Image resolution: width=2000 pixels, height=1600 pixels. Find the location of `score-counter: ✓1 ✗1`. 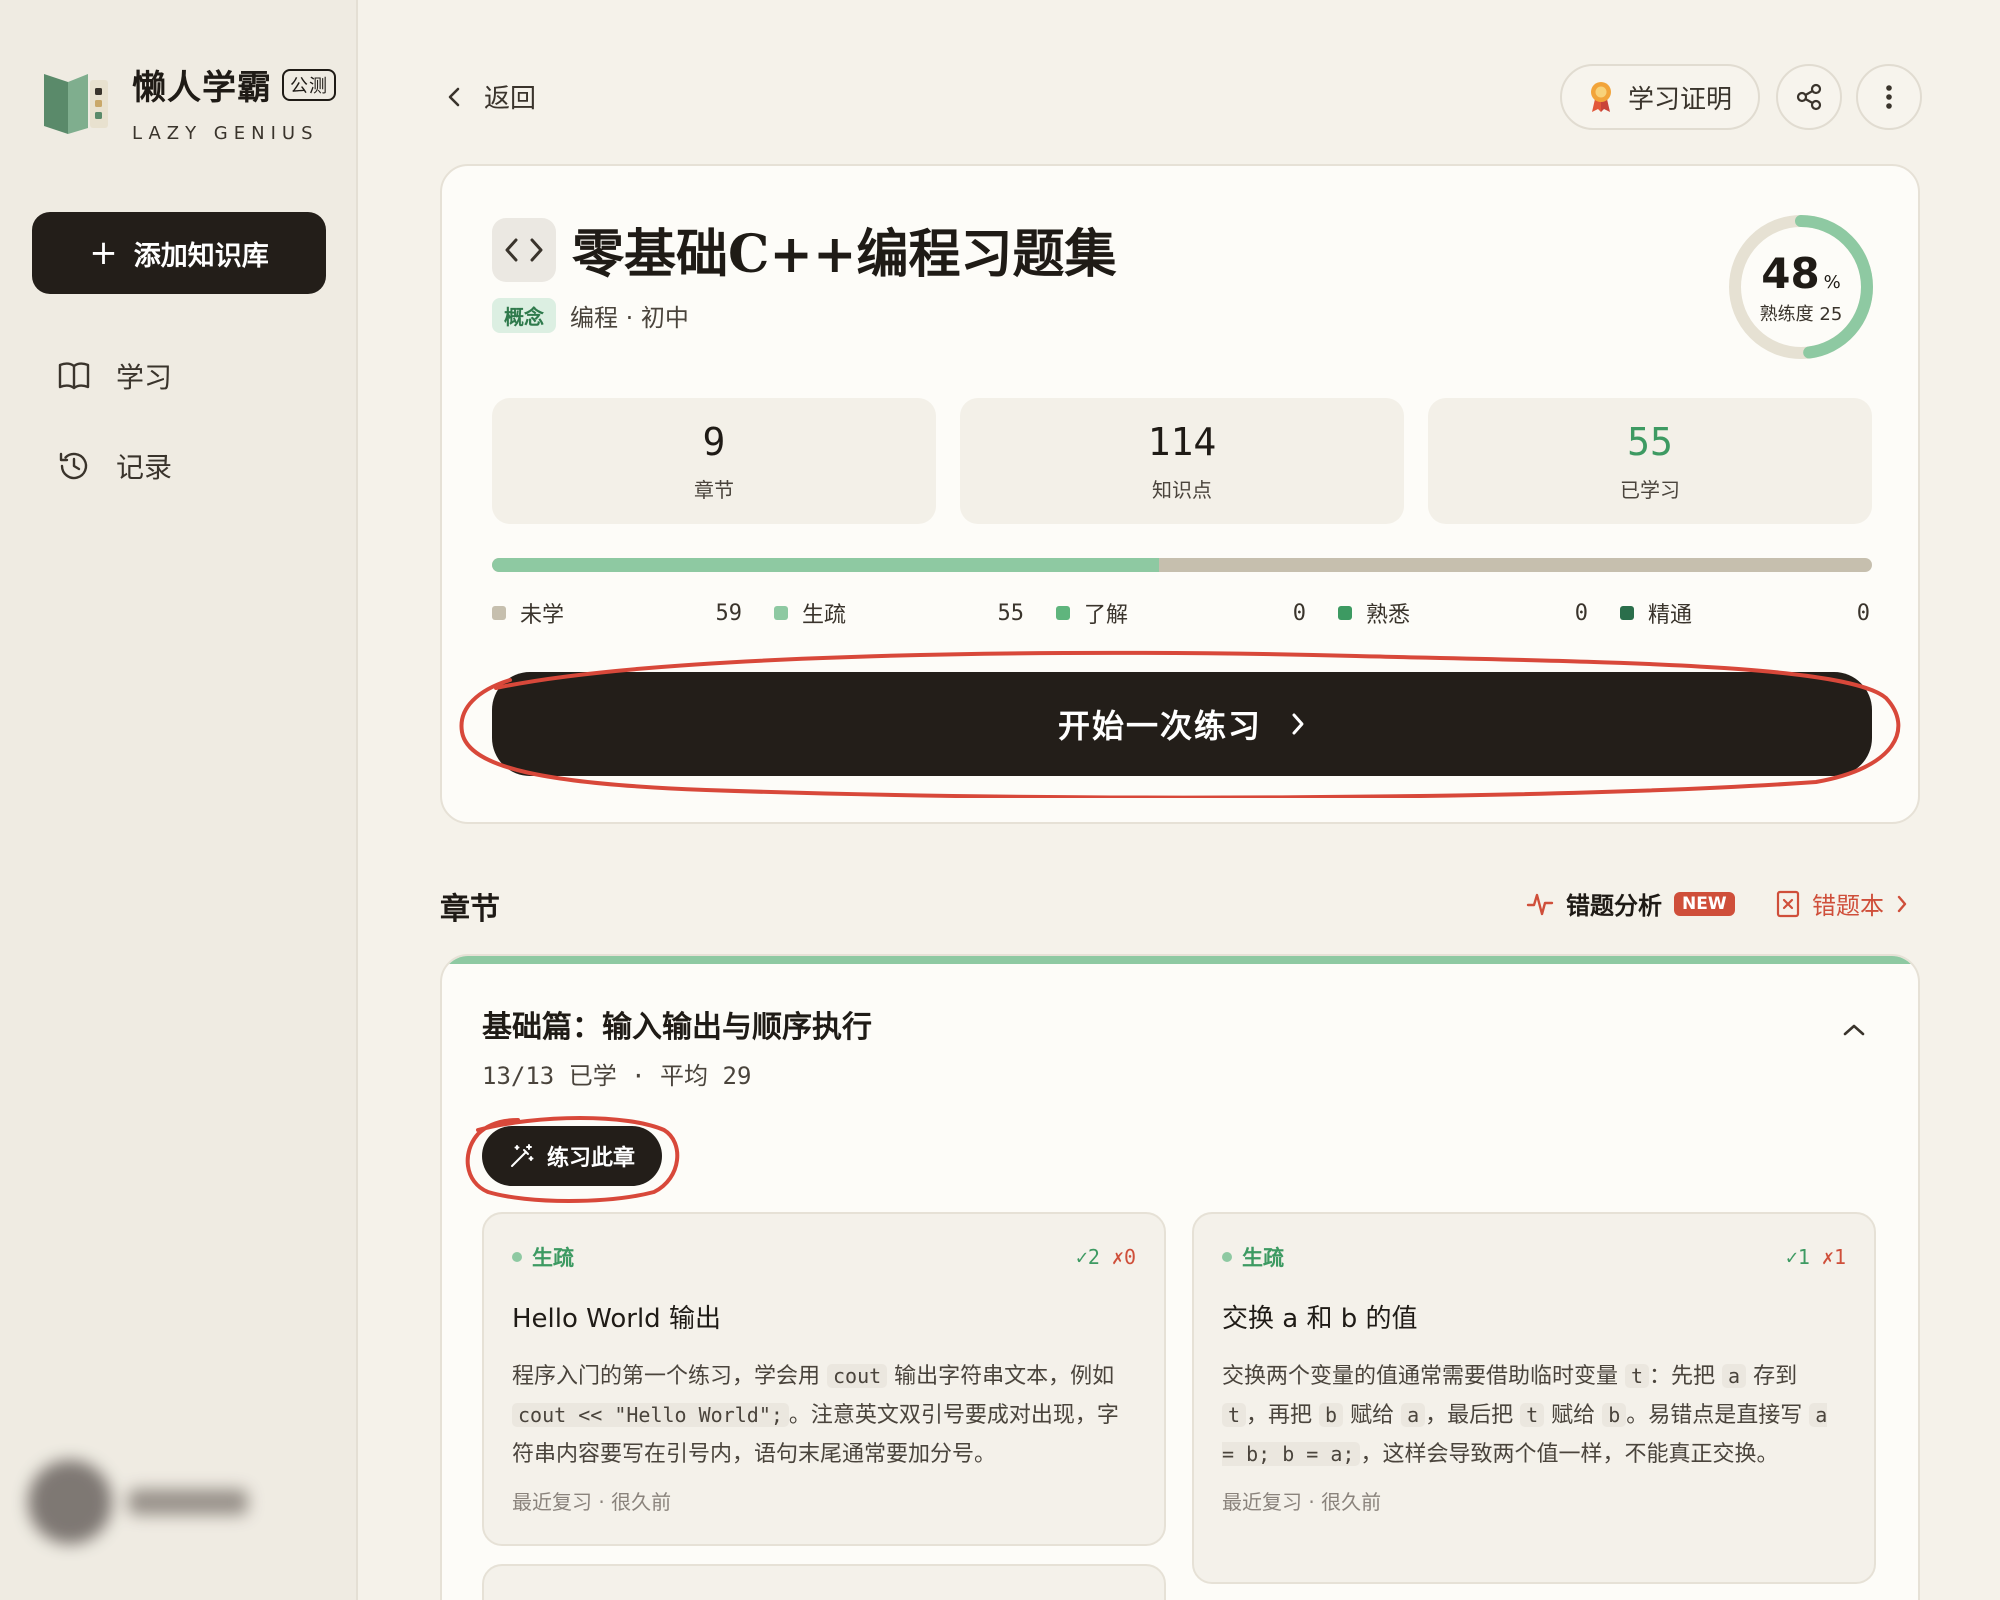

score-counter: ✓1 ✗1 is located at coordinates (1816, 1257).